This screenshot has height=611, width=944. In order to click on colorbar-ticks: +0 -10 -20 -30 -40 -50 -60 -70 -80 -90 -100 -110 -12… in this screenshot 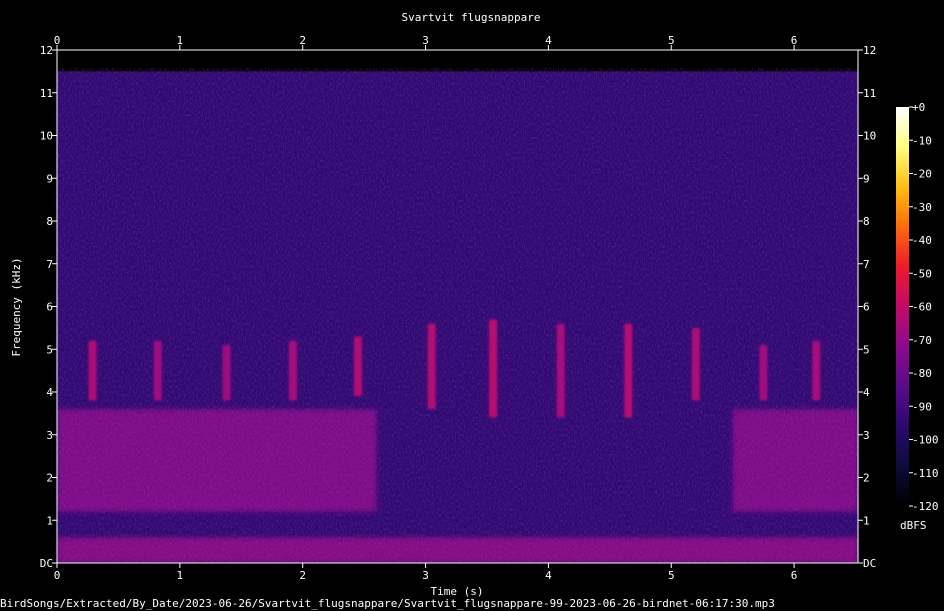, I will do `click(924, 307)`.